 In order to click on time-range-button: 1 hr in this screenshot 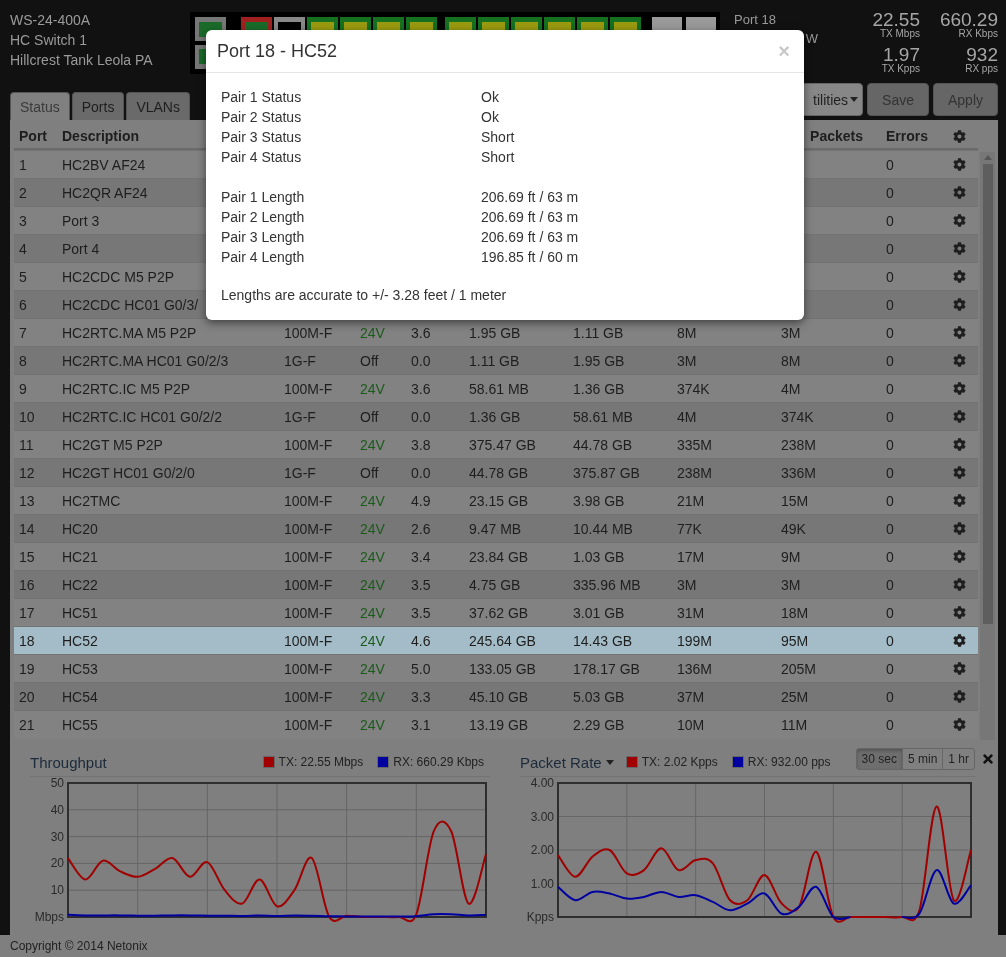, I will do `click(958, 759)`.